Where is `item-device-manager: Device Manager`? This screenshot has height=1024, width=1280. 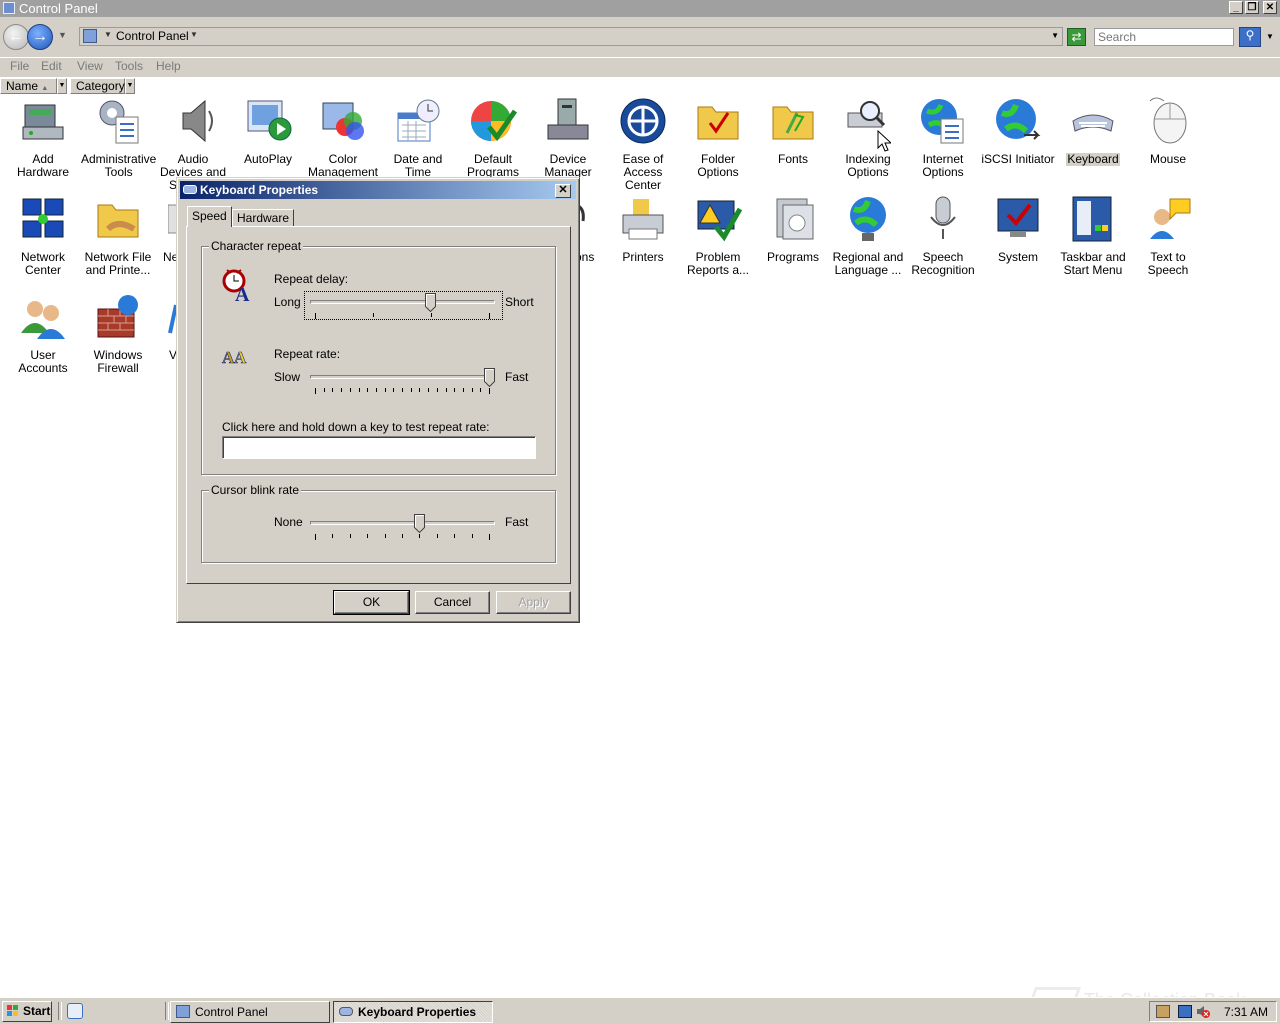 item-device-manager: Device Manager is located at coordinates (568, 138).